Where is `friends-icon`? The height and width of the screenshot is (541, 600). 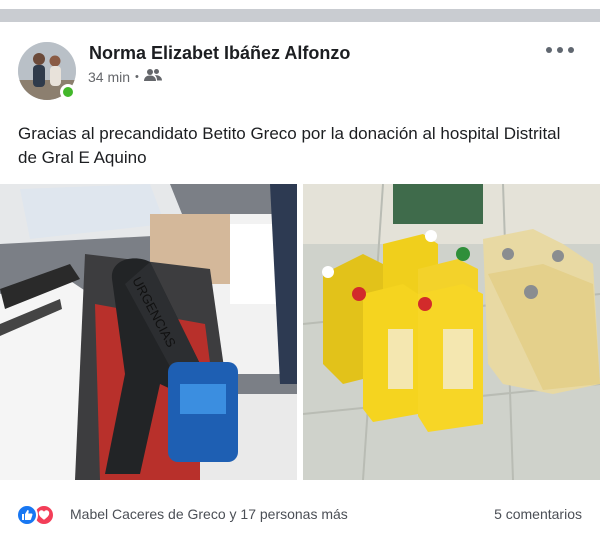
friends-icon is located at coordinates (152, 76).